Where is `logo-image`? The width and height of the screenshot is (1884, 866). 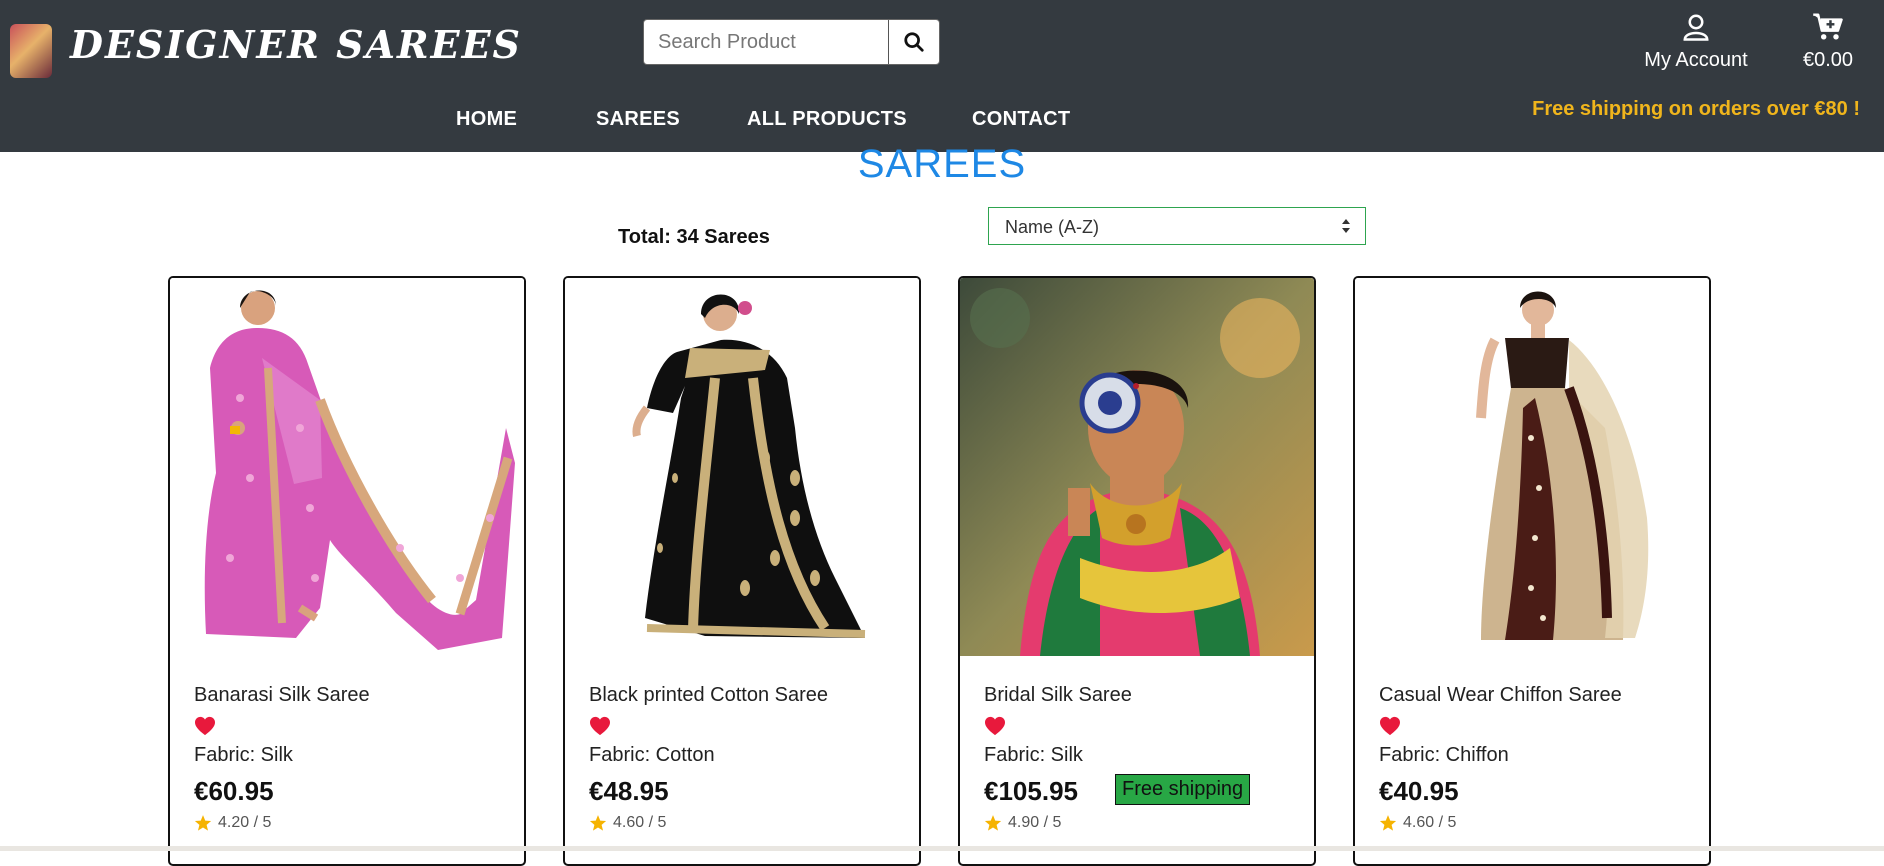
logo-image is located at coordinates (31, 51).